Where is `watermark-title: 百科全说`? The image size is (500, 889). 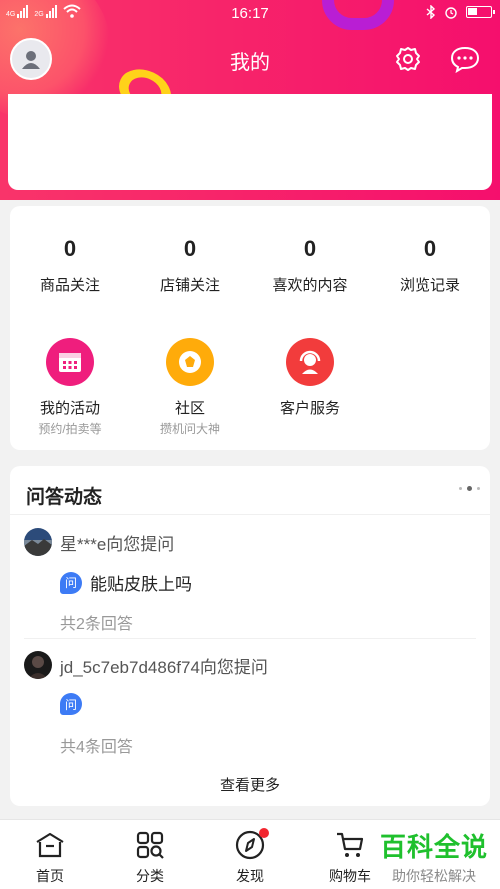
watermark-title: 百科全说 is located at coordinates (433, 847).